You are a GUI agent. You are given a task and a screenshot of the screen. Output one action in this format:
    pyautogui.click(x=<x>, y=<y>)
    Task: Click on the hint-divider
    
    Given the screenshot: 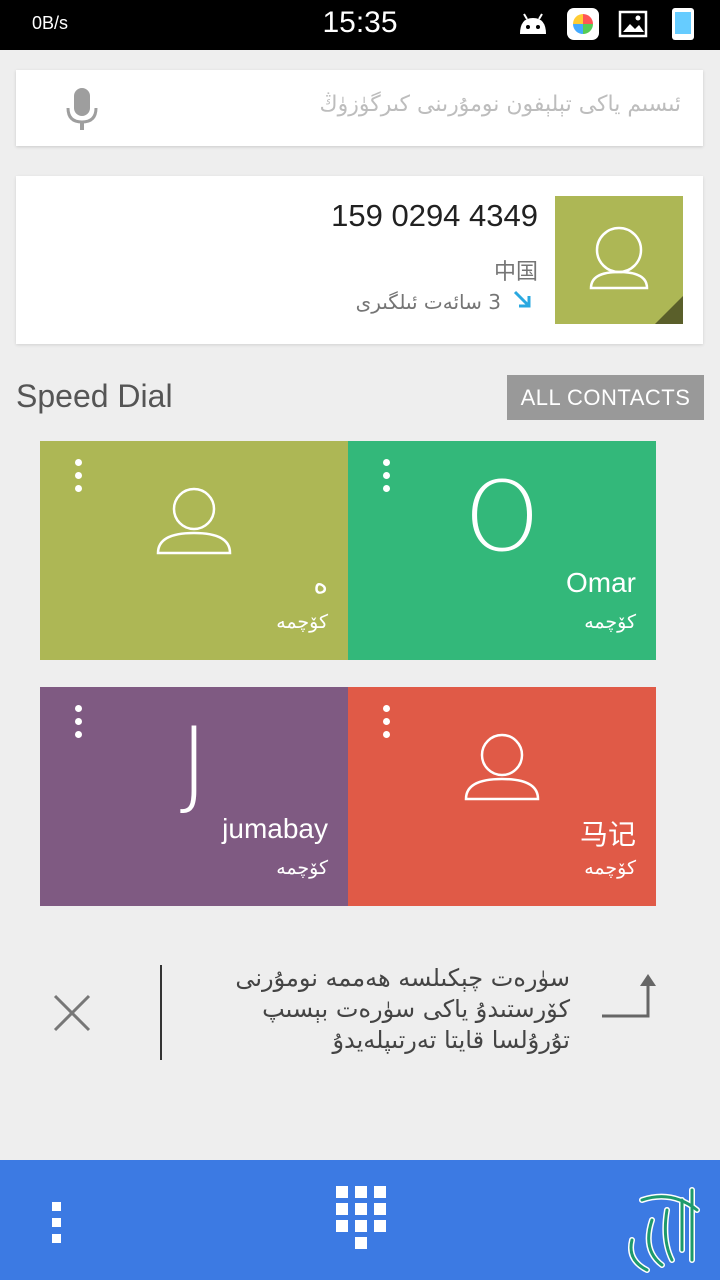 What is the action you would take?
    pyautogui.click(x=161, y=1012)
    